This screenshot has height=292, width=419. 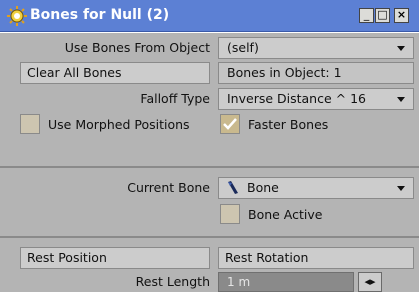 What do you see at coordinates (316, 258) in the screenshot?
I see `rest-rotation-button: Rest Rotation` at bounding box center [316, 258].